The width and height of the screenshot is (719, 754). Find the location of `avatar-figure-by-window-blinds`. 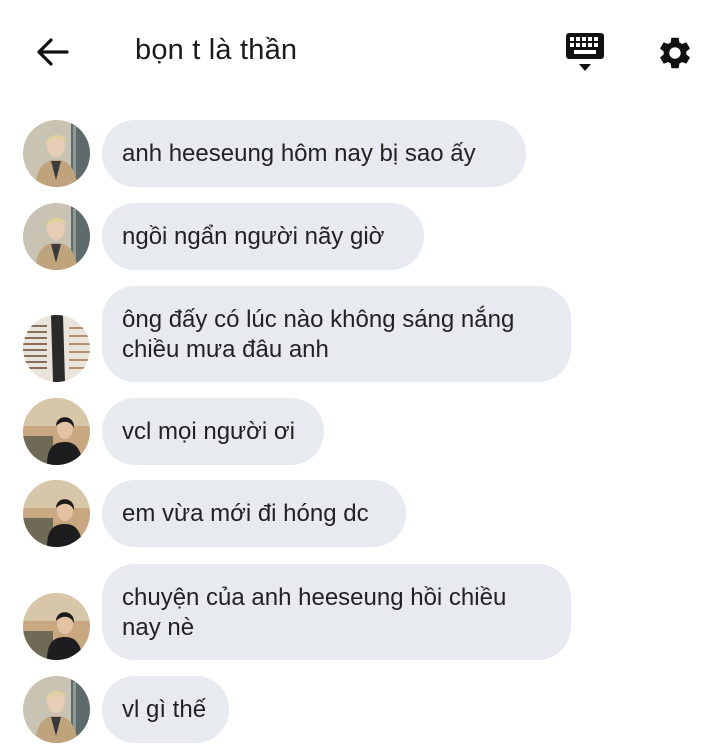

avatar-figure-by-window-blinds is located at coordinates (56, 348).